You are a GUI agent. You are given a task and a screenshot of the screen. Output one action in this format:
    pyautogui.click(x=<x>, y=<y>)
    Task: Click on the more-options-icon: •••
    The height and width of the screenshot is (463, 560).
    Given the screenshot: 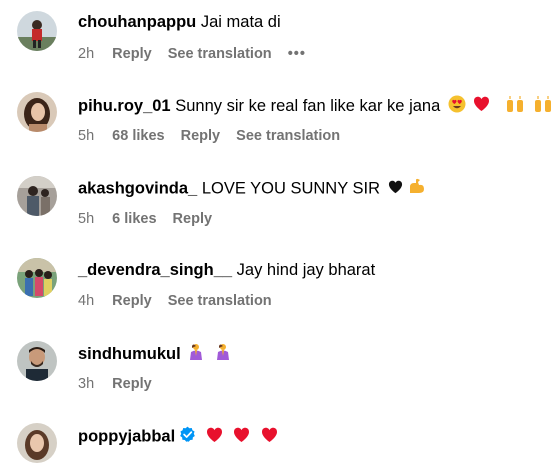 What is the action you would take?
    pyautogui.click(x=297, y=54)
    